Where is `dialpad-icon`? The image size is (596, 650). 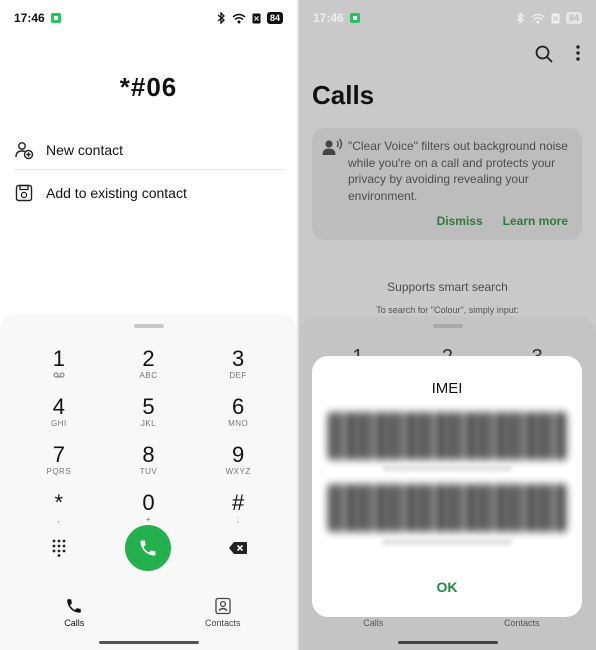
dialpad-icon is located at coordinates (59, 548).